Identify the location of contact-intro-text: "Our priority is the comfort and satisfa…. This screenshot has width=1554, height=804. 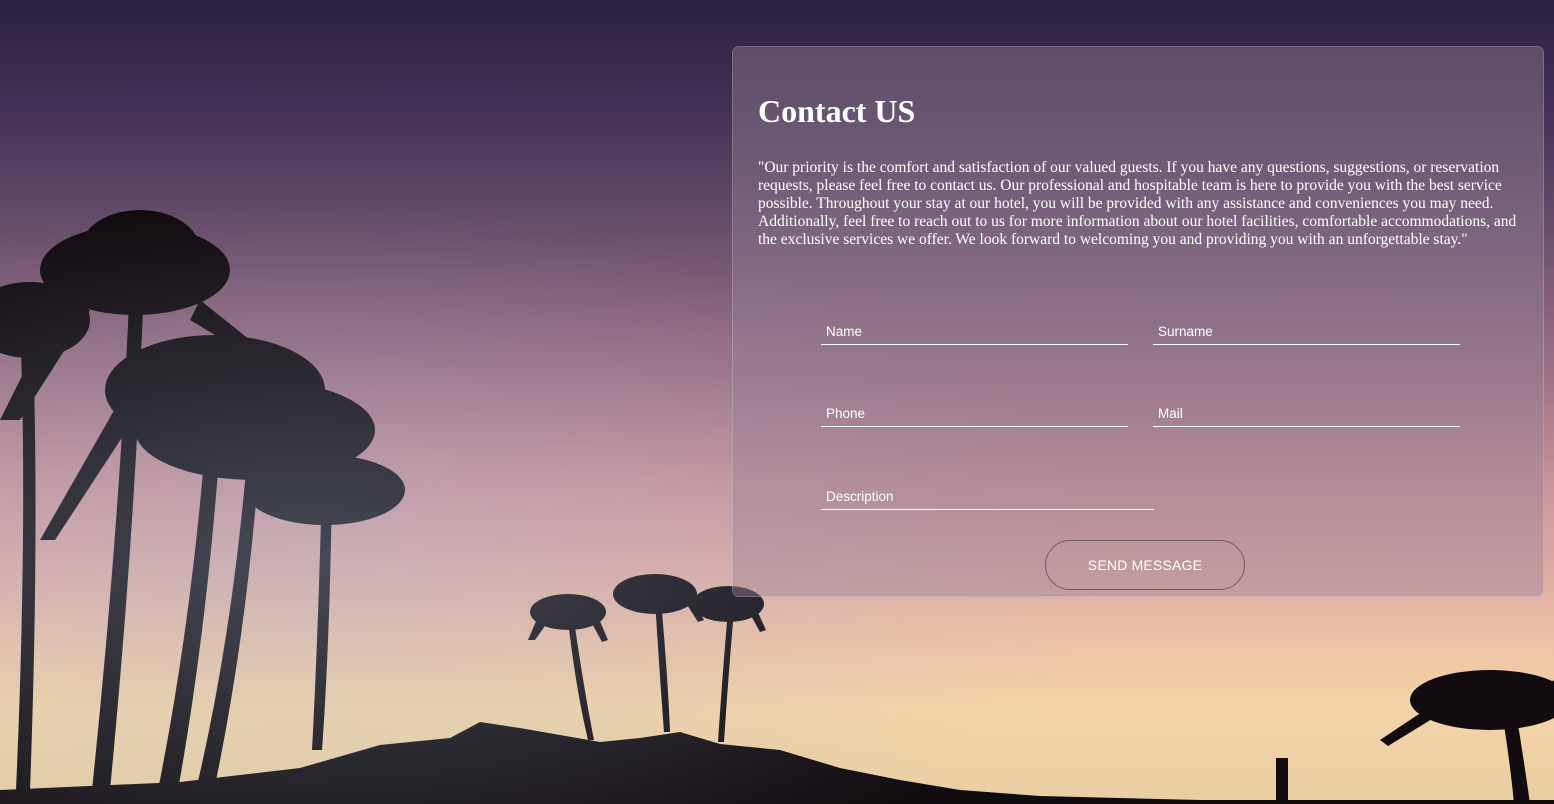
(1137, 203).